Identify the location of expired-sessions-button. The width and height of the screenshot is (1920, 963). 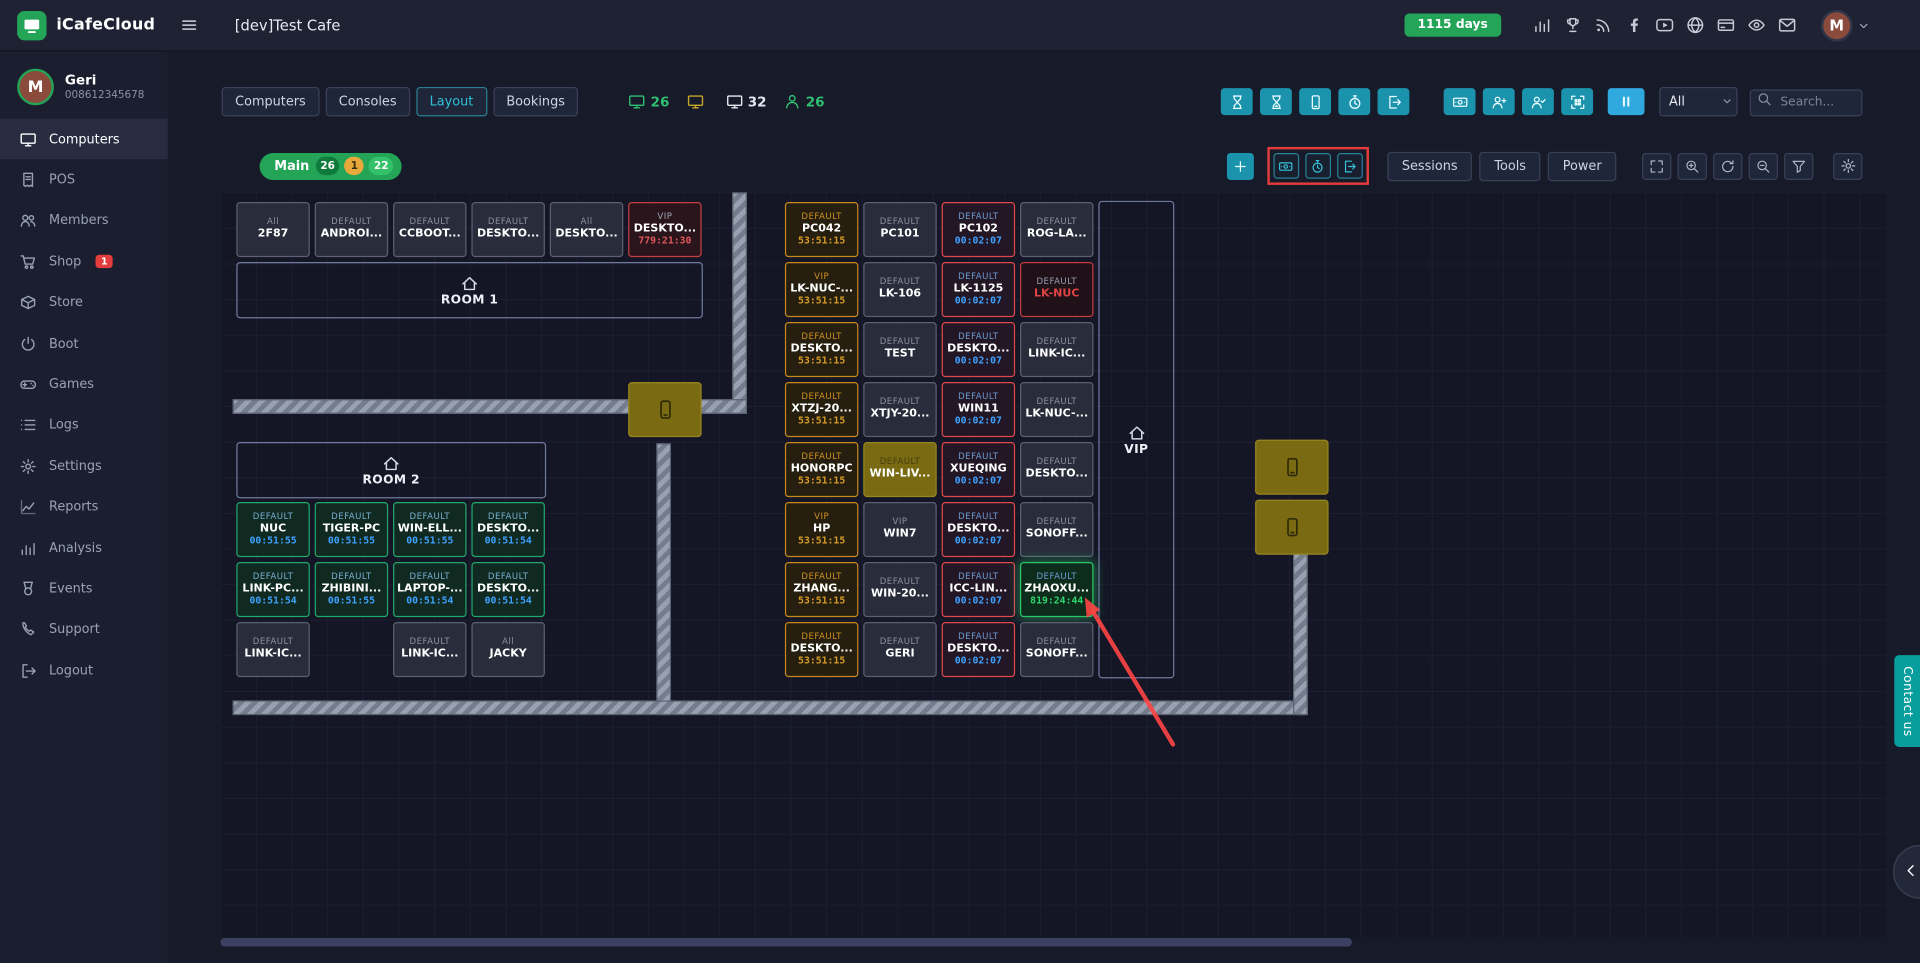
(1276, 102).